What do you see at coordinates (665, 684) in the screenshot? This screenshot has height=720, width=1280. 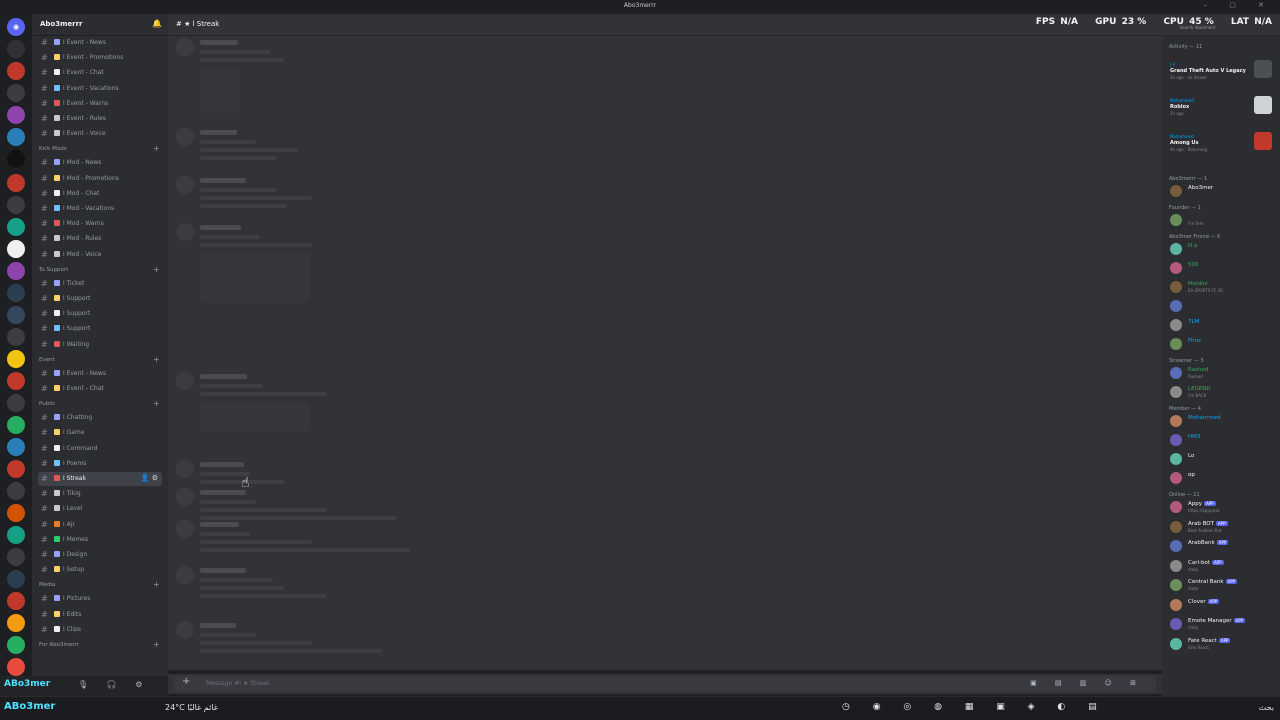 I see `message-input-box: + Message #ا ★ Streak ▣ ▤ ▥ ☺ ⊞` at bounding box center [665, 684].